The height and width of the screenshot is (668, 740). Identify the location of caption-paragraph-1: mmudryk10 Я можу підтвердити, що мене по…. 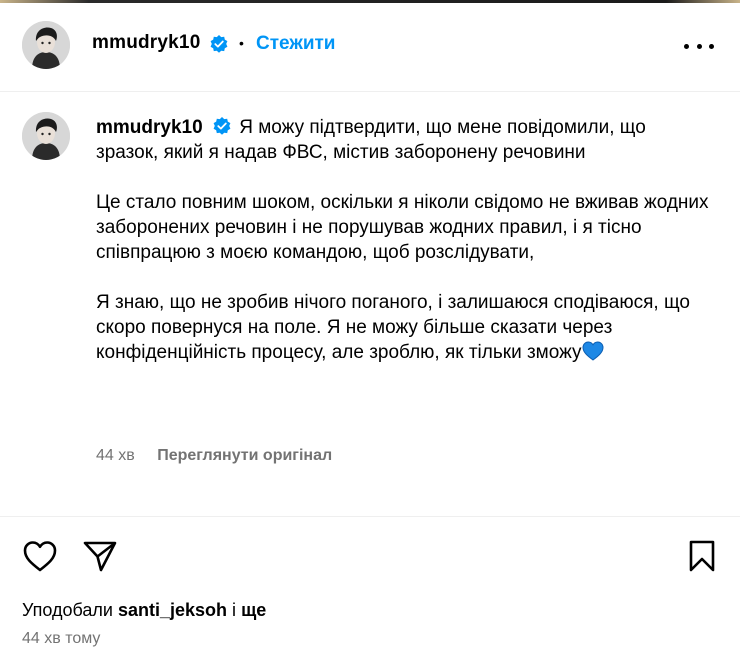
(403, 140).